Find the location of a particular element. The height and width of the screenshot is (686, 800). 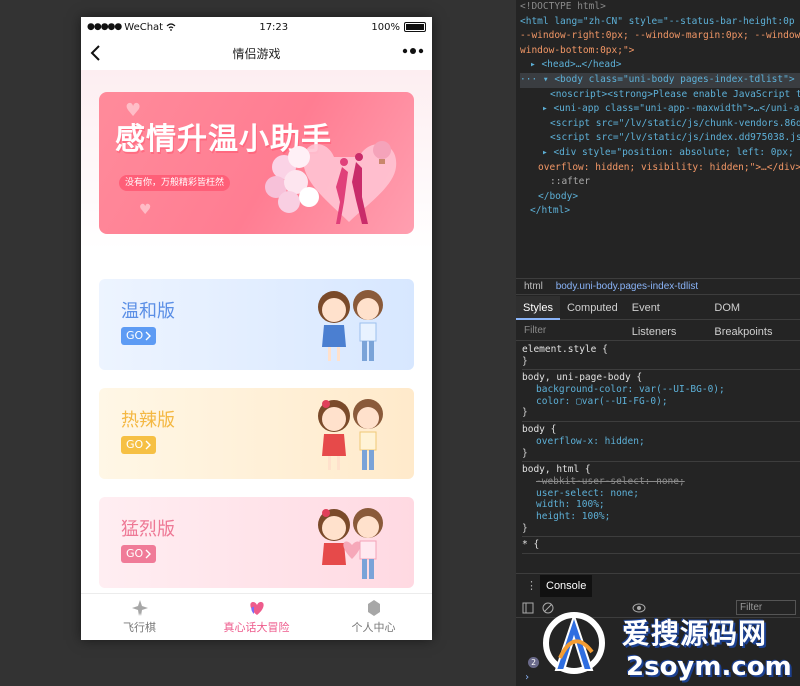

tab-label: 真心话大冒险 is located at coordinates (256, 627).